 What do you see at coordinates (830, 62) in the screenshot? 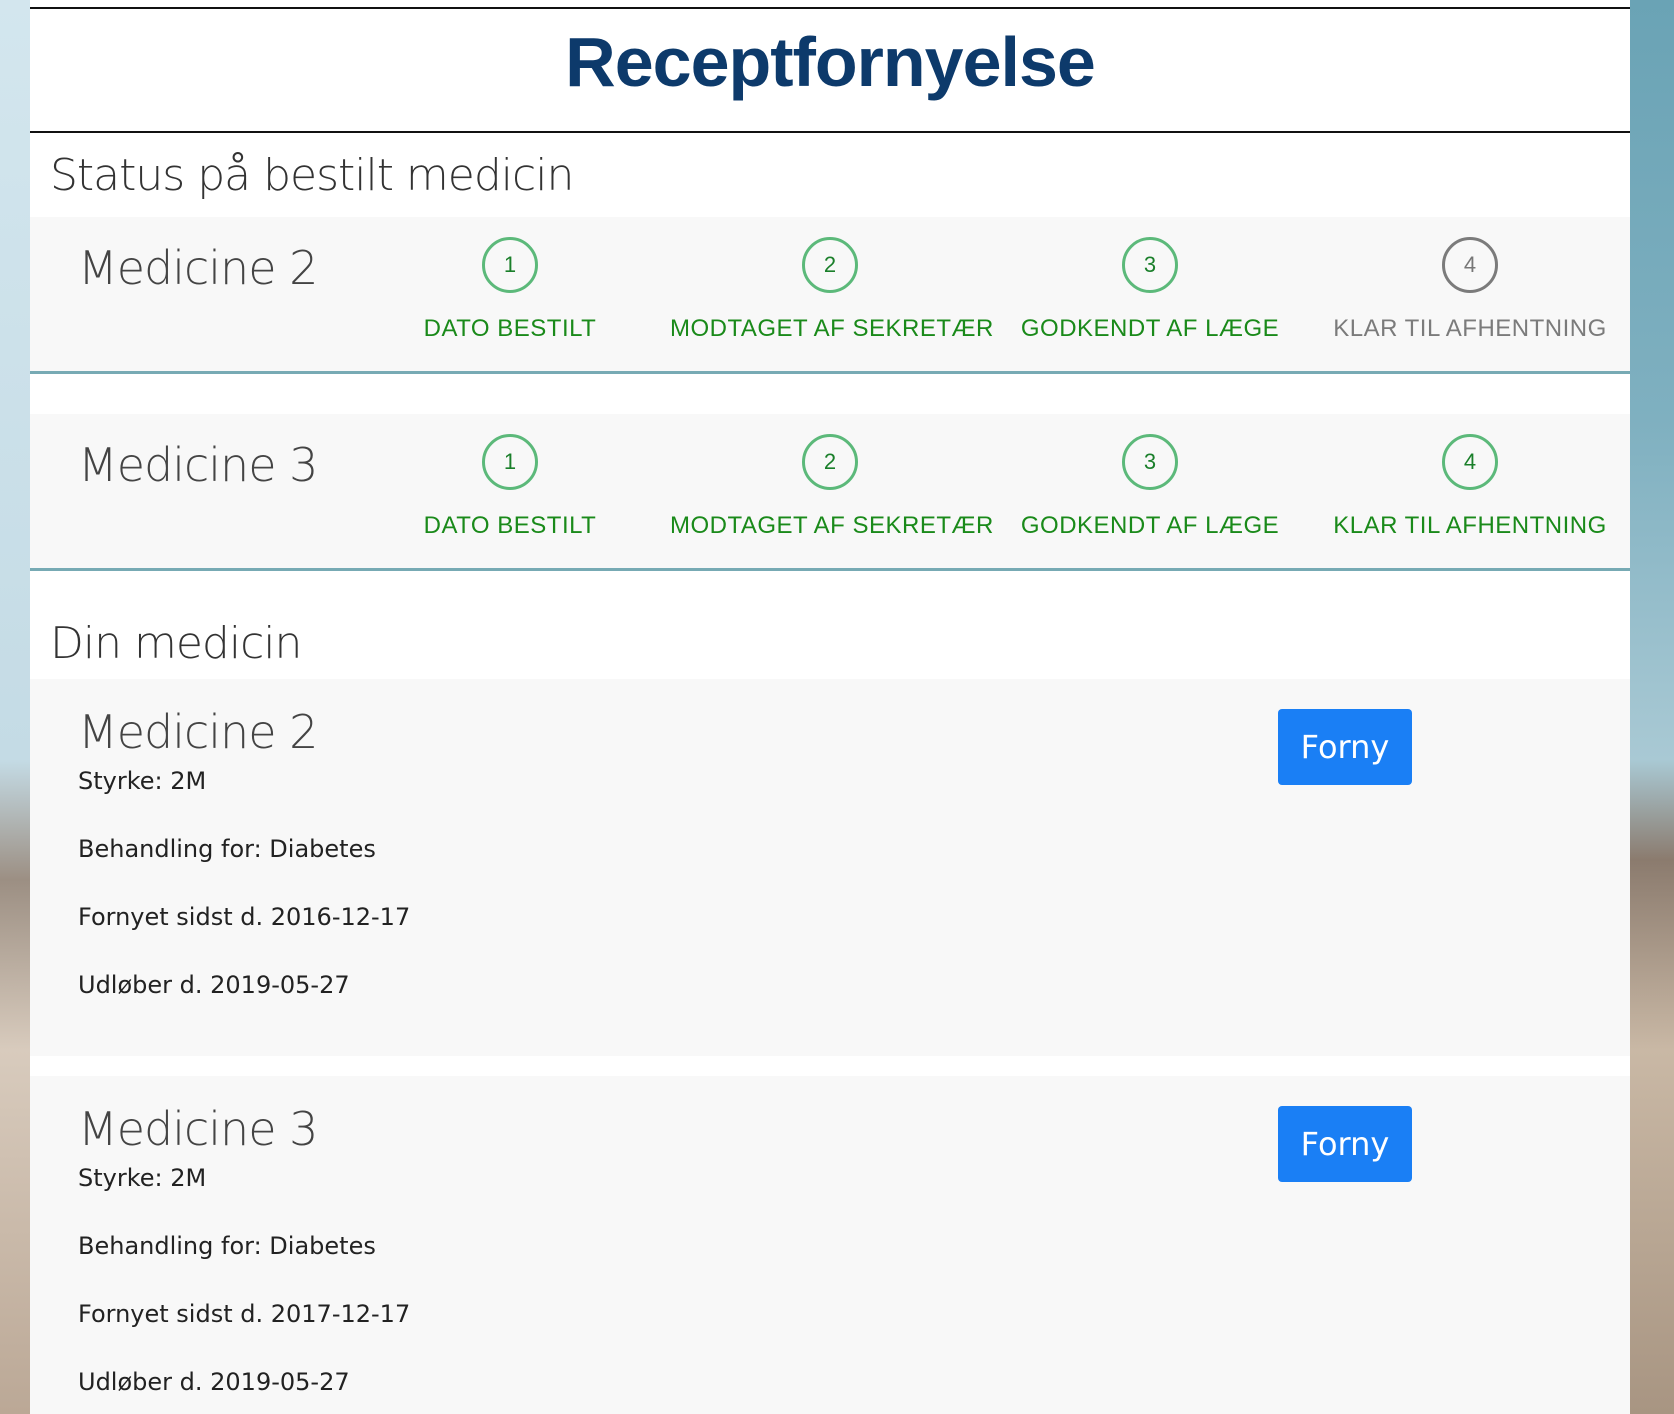
I see `page-title: Receptfornyelse` at bounding box center [830, 62].